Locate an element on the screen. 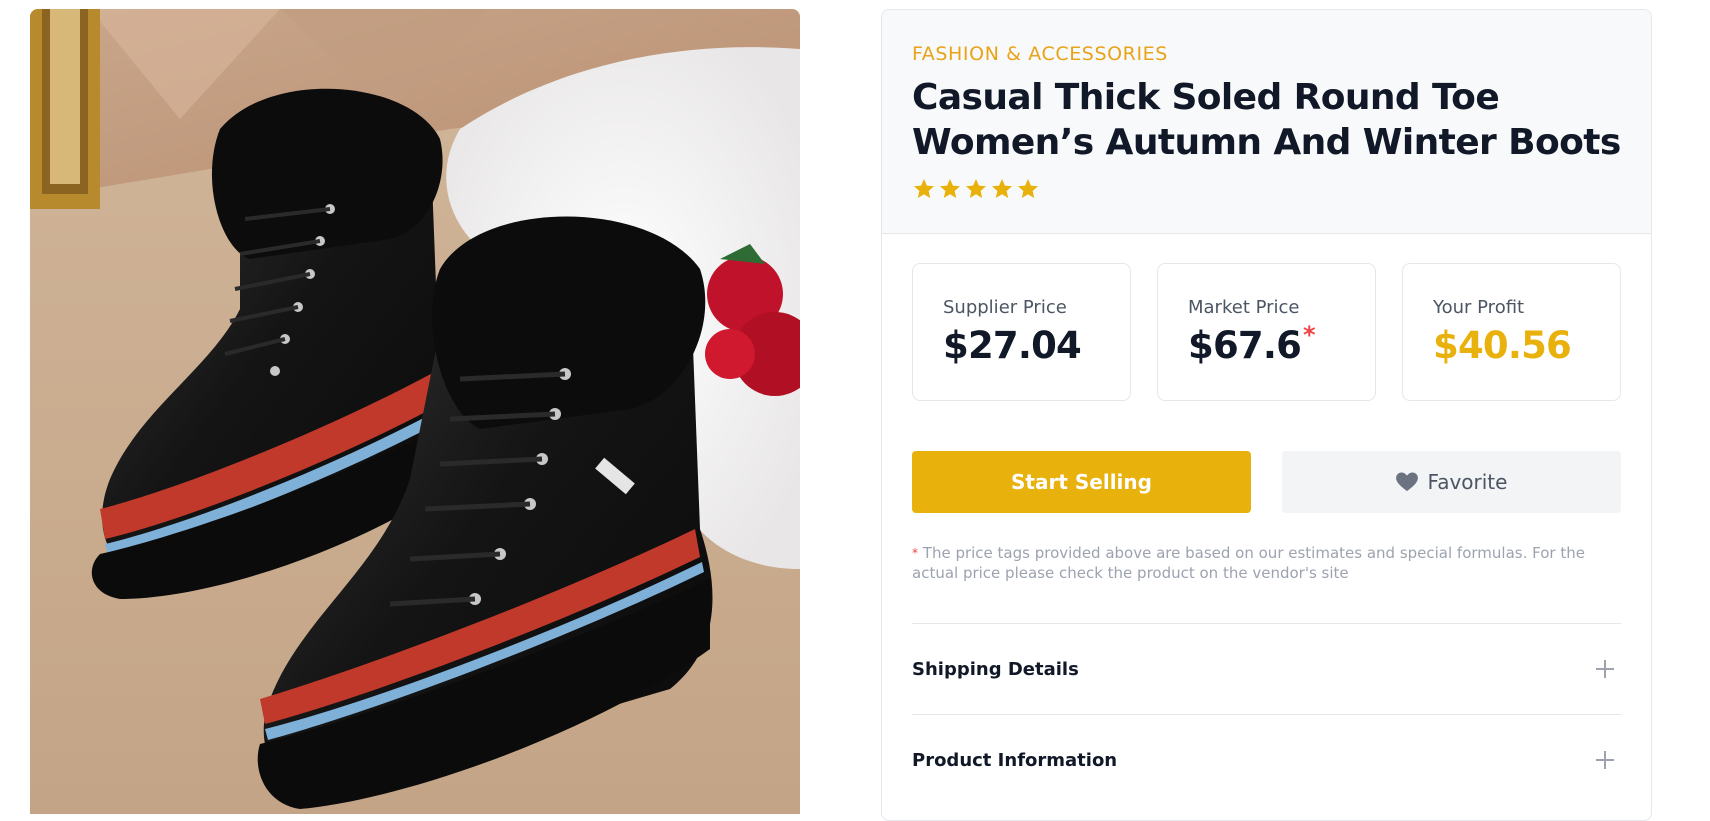 This screenshot has height=821, width=1710. rating-stars is located at coordinates (1266, 189).